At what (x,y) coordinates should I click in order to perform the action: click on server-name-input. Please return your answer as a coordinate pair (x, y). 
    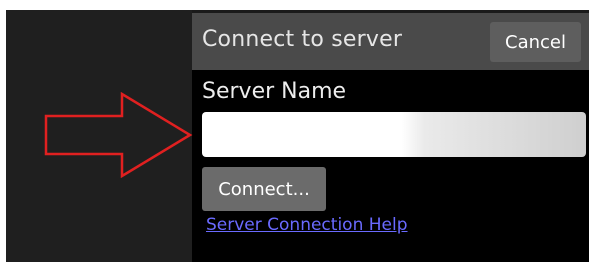
    Looking at the image, I should click on (394, 134).